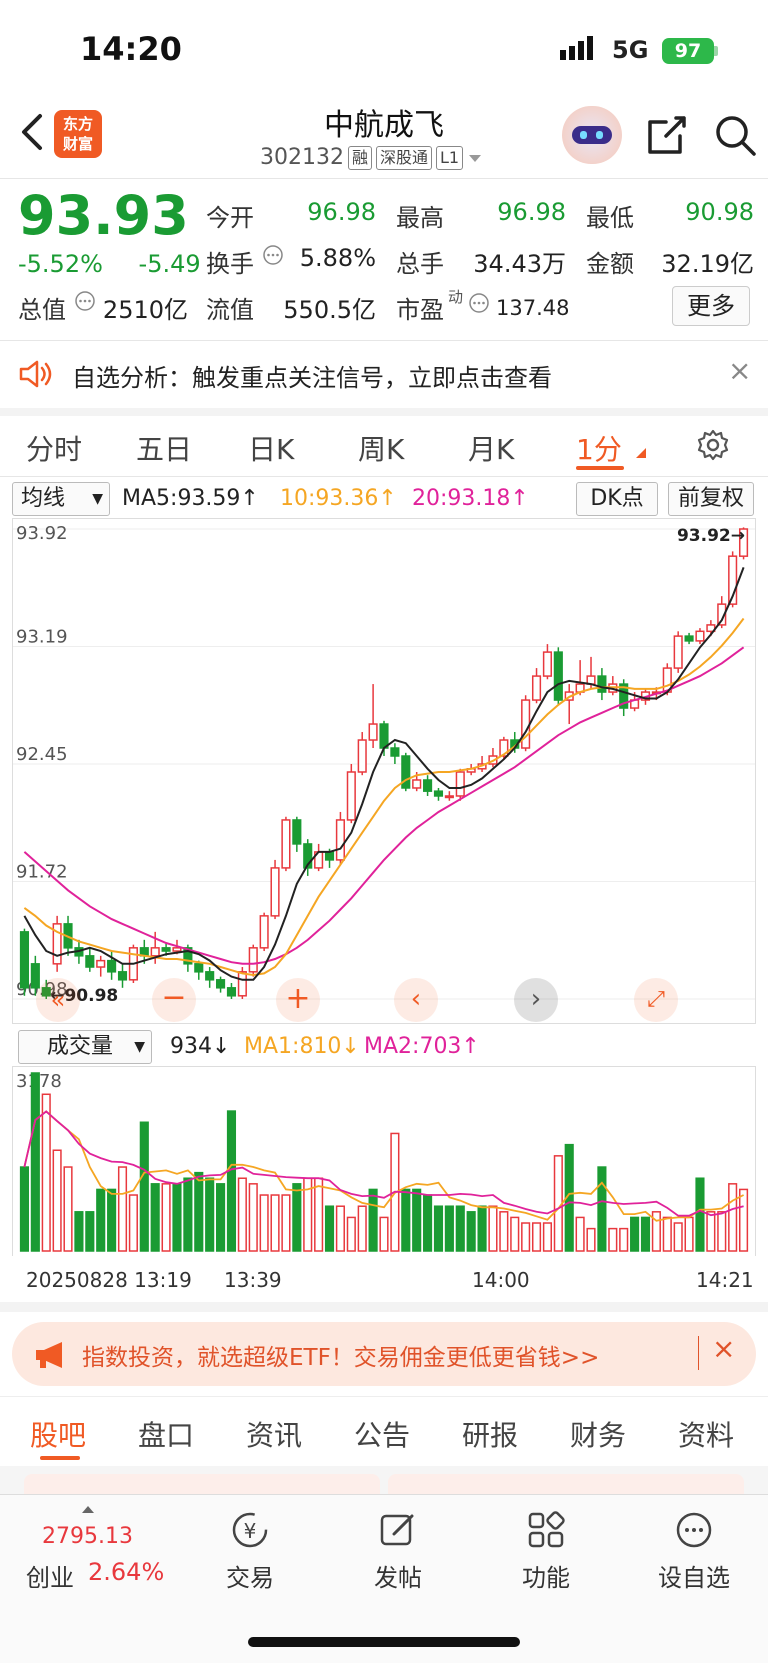  Describe the element at coordinates (337, 258) in the screenshot. I see `turnover-value: 5.88%` at that location.